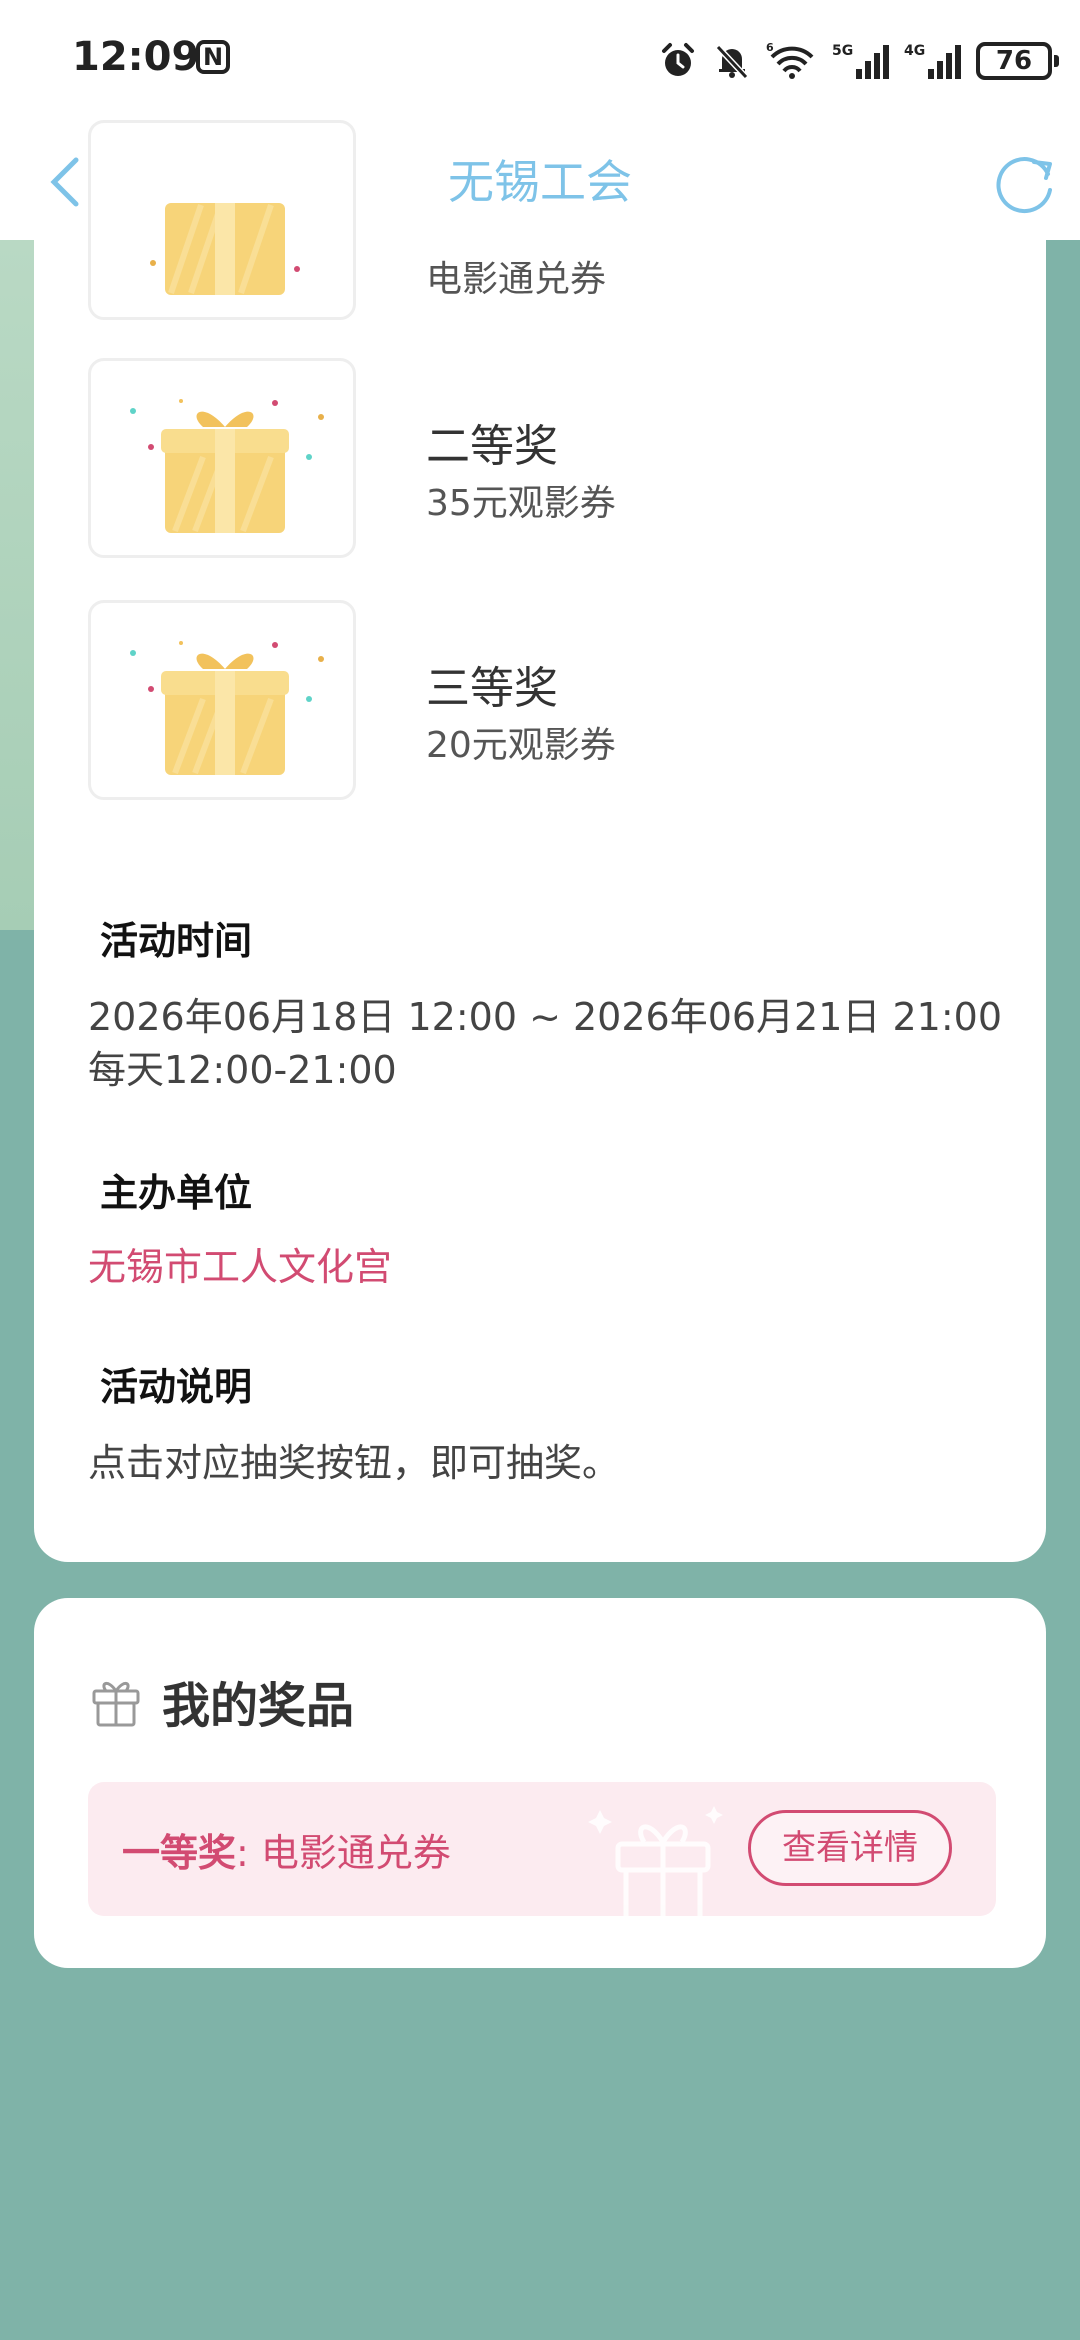  I want to click on gift-decoration-icon, so click(655, 1861).